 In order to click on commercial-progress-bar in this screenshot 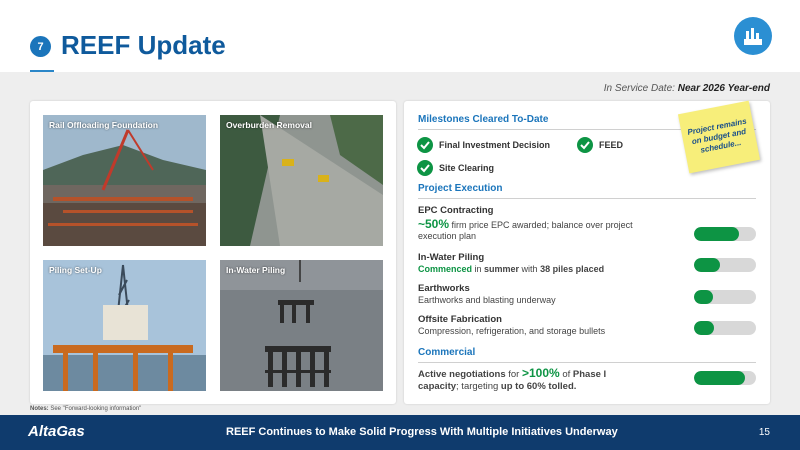, I will do `click(725, 378)`.